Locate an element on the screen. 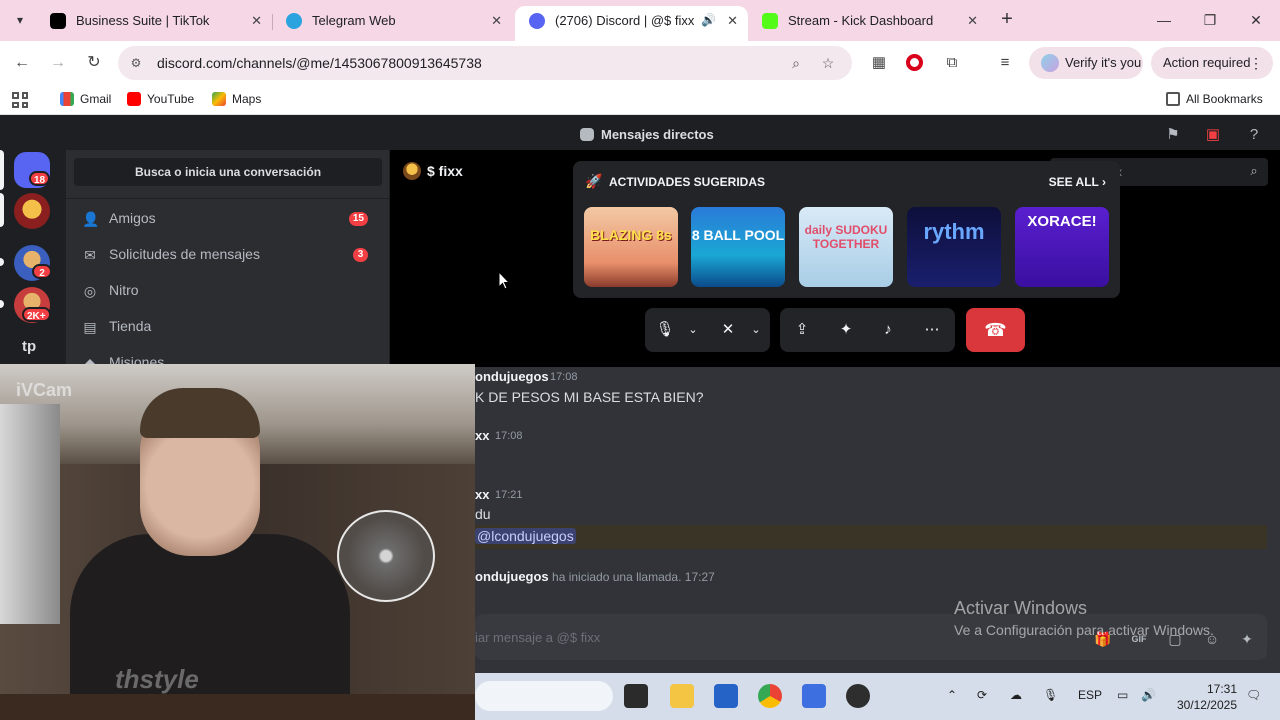 The height and width of the screenshot is (720, 1280). minimize-button: — is located at coordinates (1164, 20).